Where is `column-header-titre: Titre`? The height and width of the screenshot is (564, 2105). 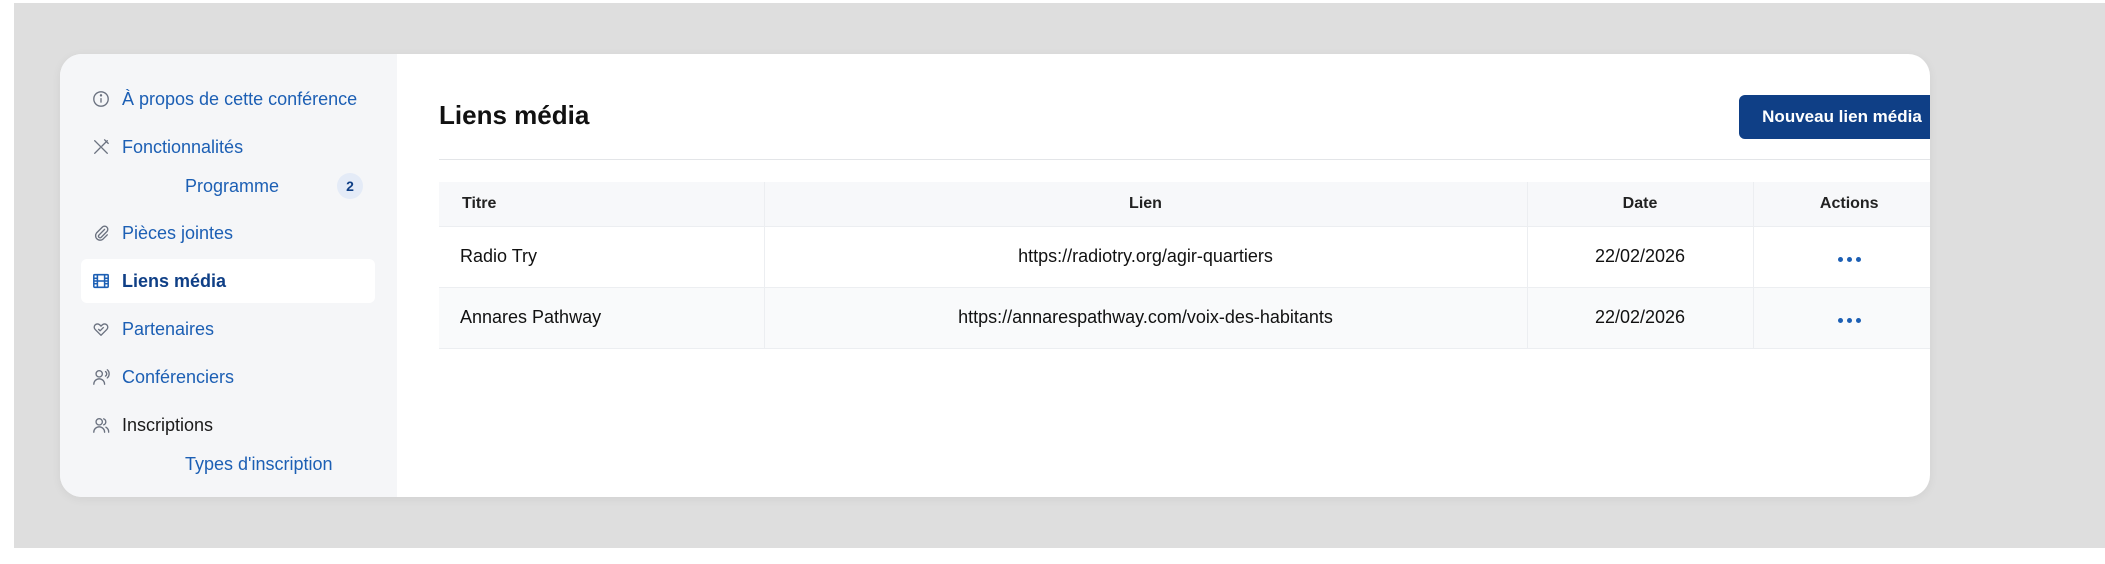
column-header-titre: Titre is located at coordinates (602, 204).